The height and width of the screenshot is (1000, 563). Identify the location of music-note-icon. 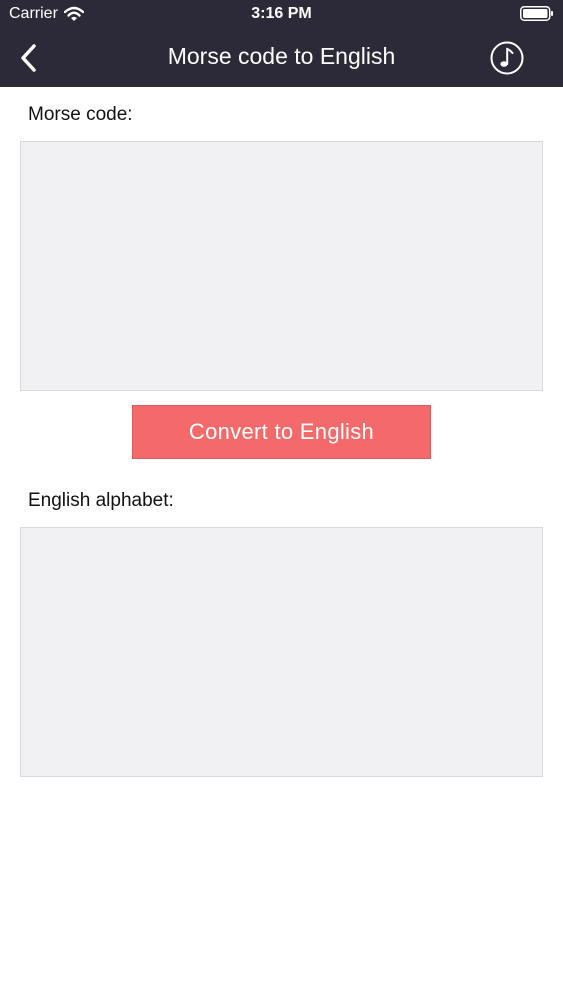
(507, 58).